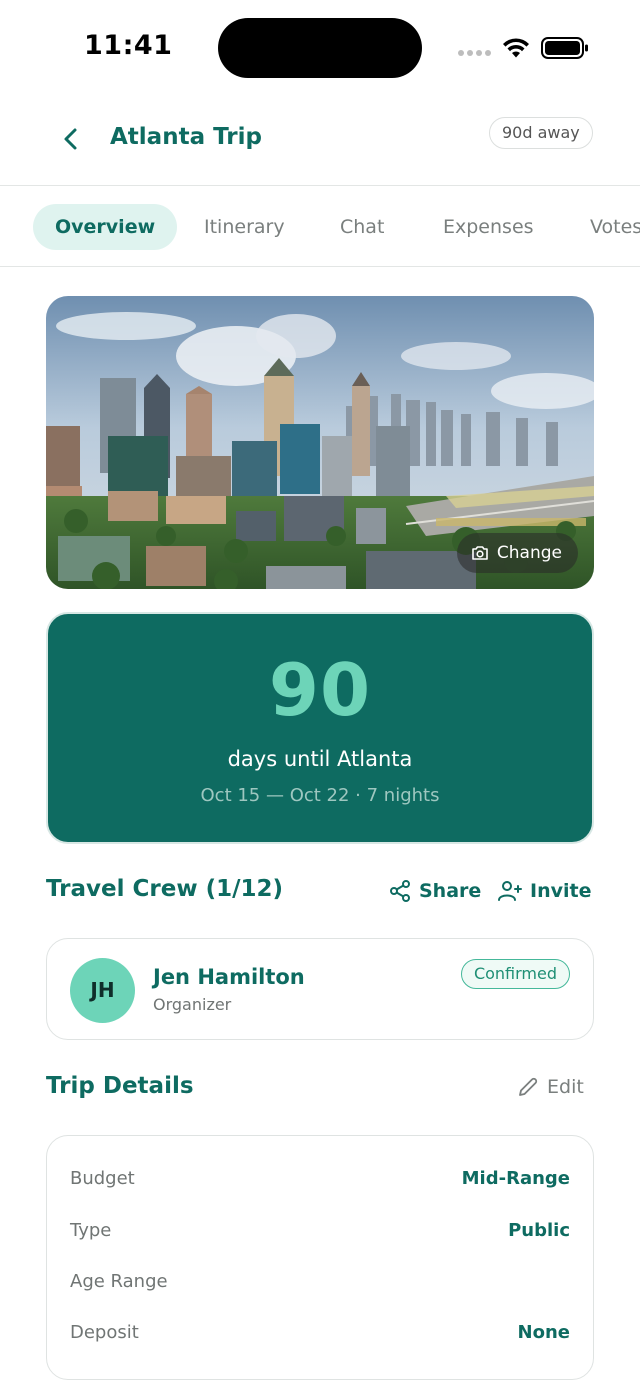 Image resolution: width=640 pixels, height=1387 pixels. Describe the element at coordinates (71, 139) in the screenshot. I see `back-icon` at that location.